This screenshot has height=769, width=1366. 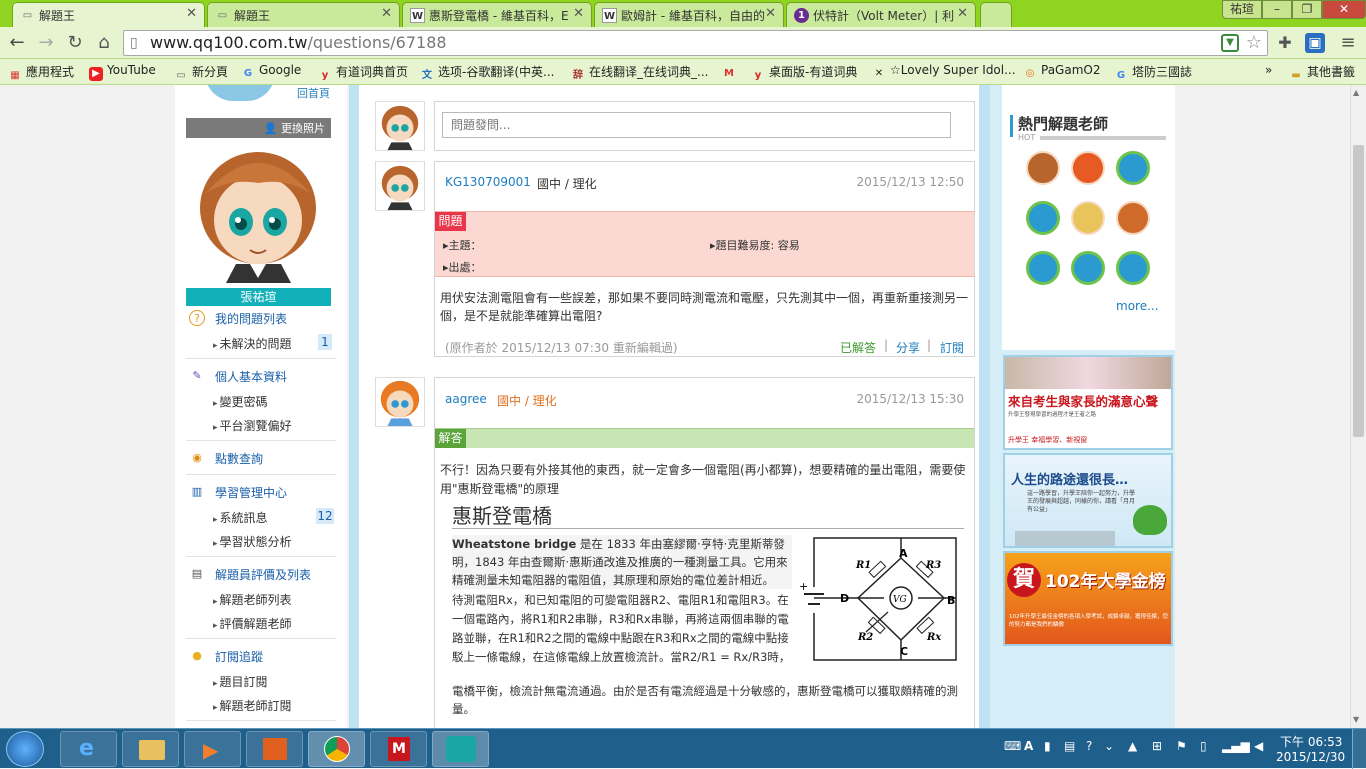 I want to click on subscribe-link: 訂閱, so click(x=952, y=347).